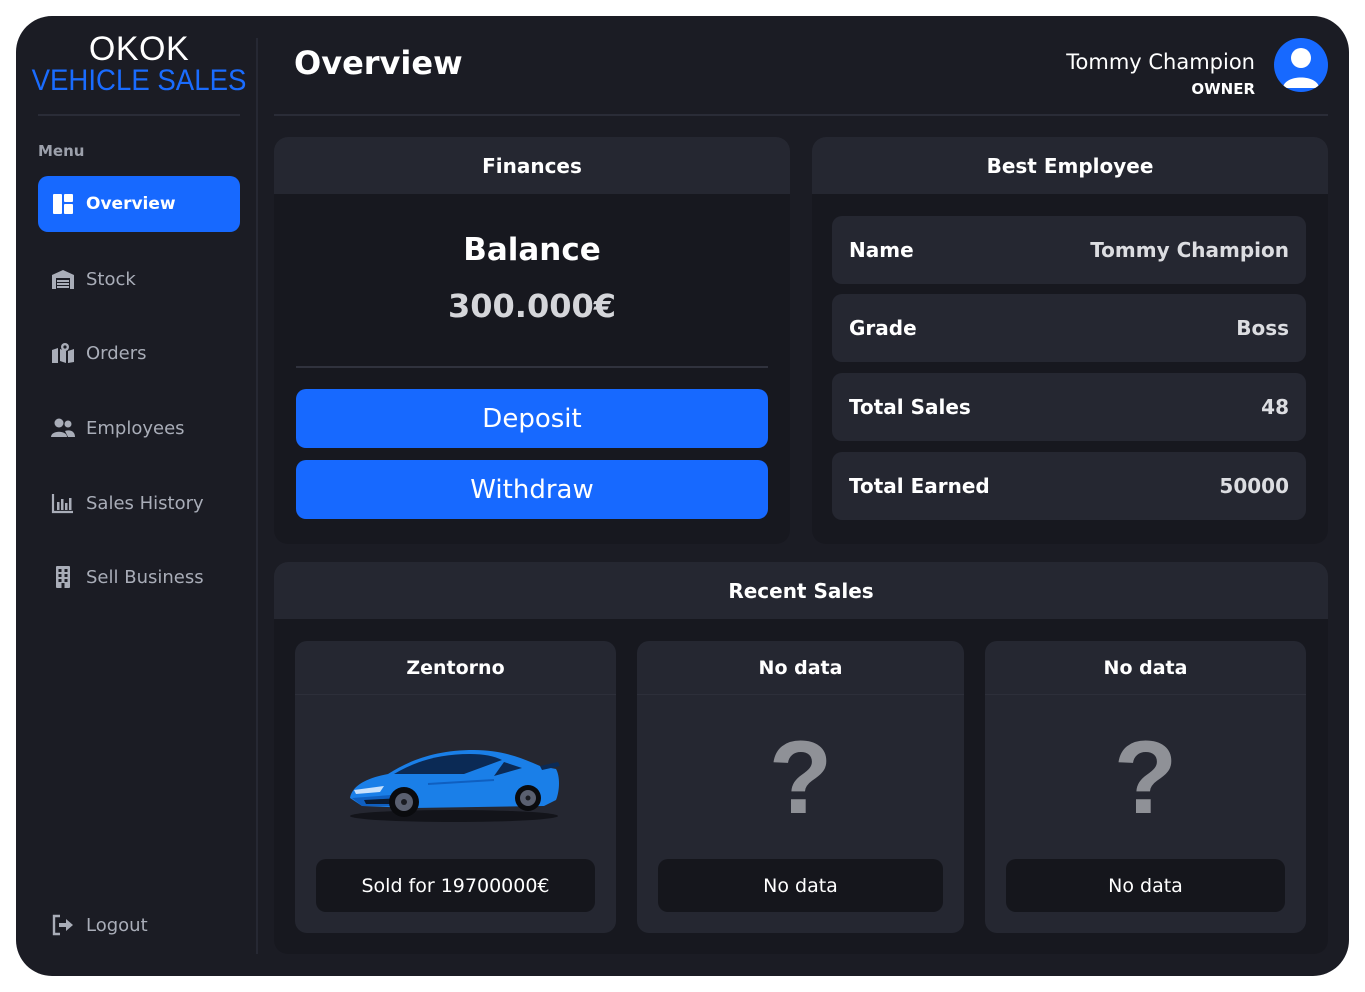  I want to click on best-employee-title: Best Employee, so click(1070, 165).